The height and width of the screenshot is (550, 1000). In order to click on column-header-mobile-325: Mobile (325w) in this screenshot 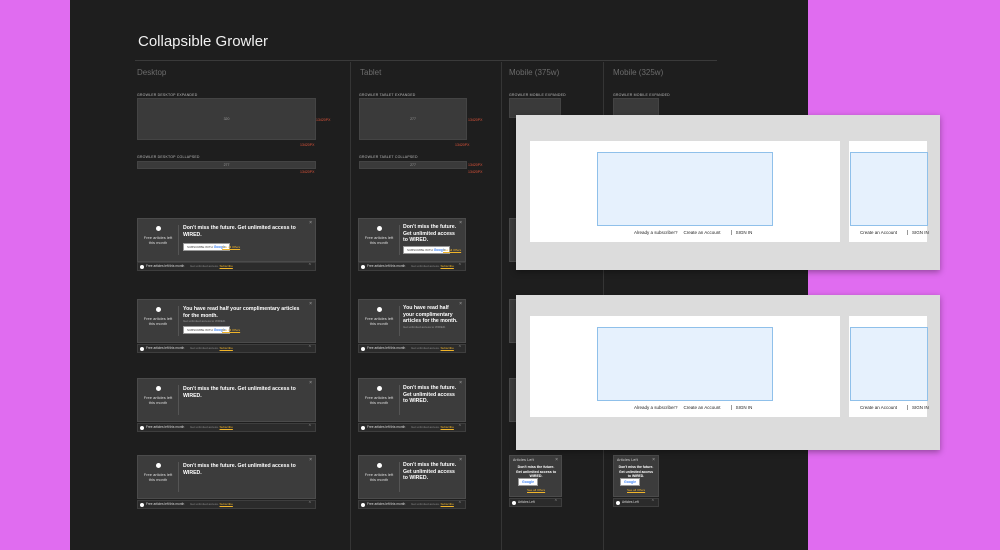, I will do `click(638, 72)`.